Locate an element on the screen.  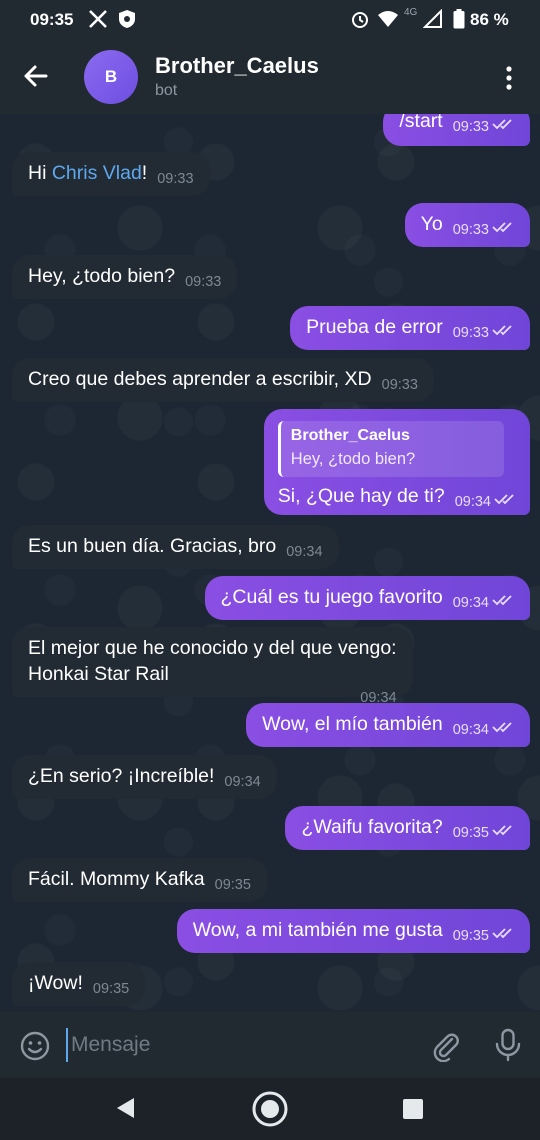
message-outgoing: ¿Cuál es tu juego favorito 09:34 is located at coordinates (367, 598).